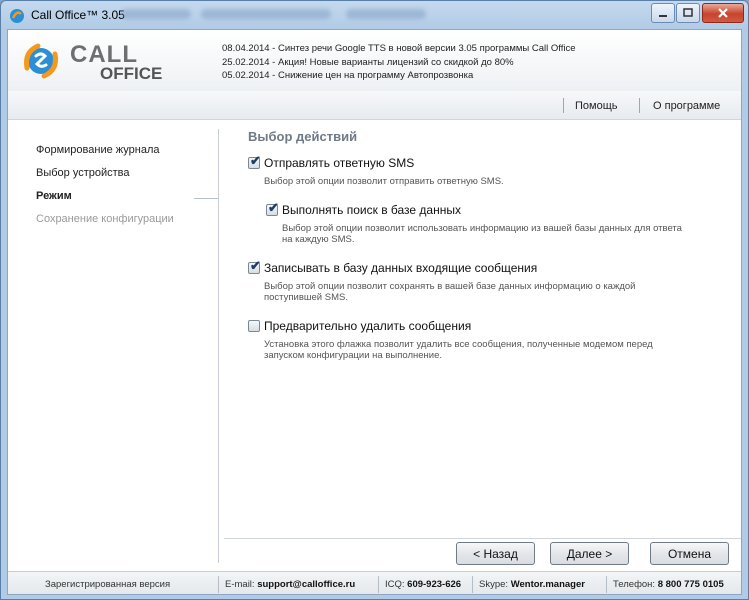 The width and height of the screenshot is (749, 600). Describe the element at coordinates (54, 196) in the screenshot. I see `nav-item-mode: Режим` at that location.